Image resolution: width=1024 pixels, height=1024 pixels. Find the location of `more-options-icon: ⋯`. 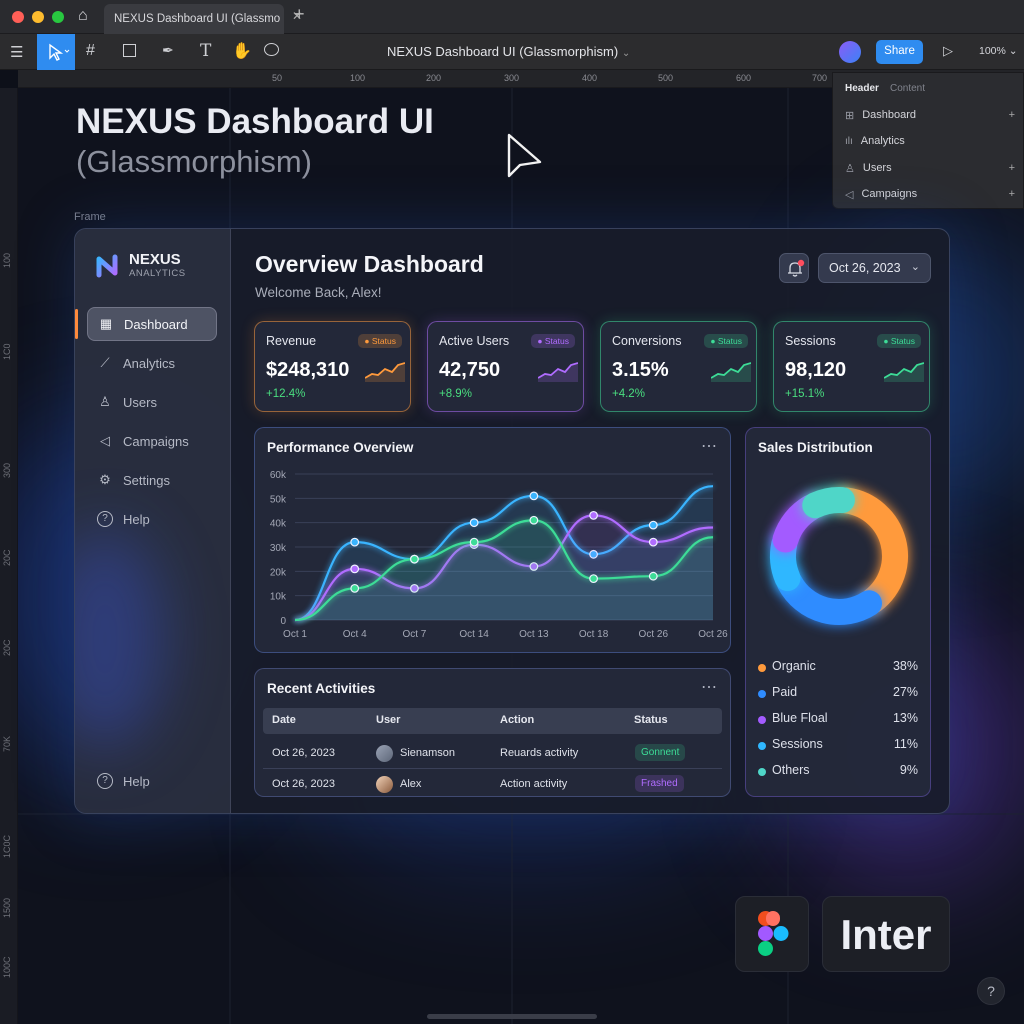

more-options-icon: ⋯ is located at coordinates (709, 687).